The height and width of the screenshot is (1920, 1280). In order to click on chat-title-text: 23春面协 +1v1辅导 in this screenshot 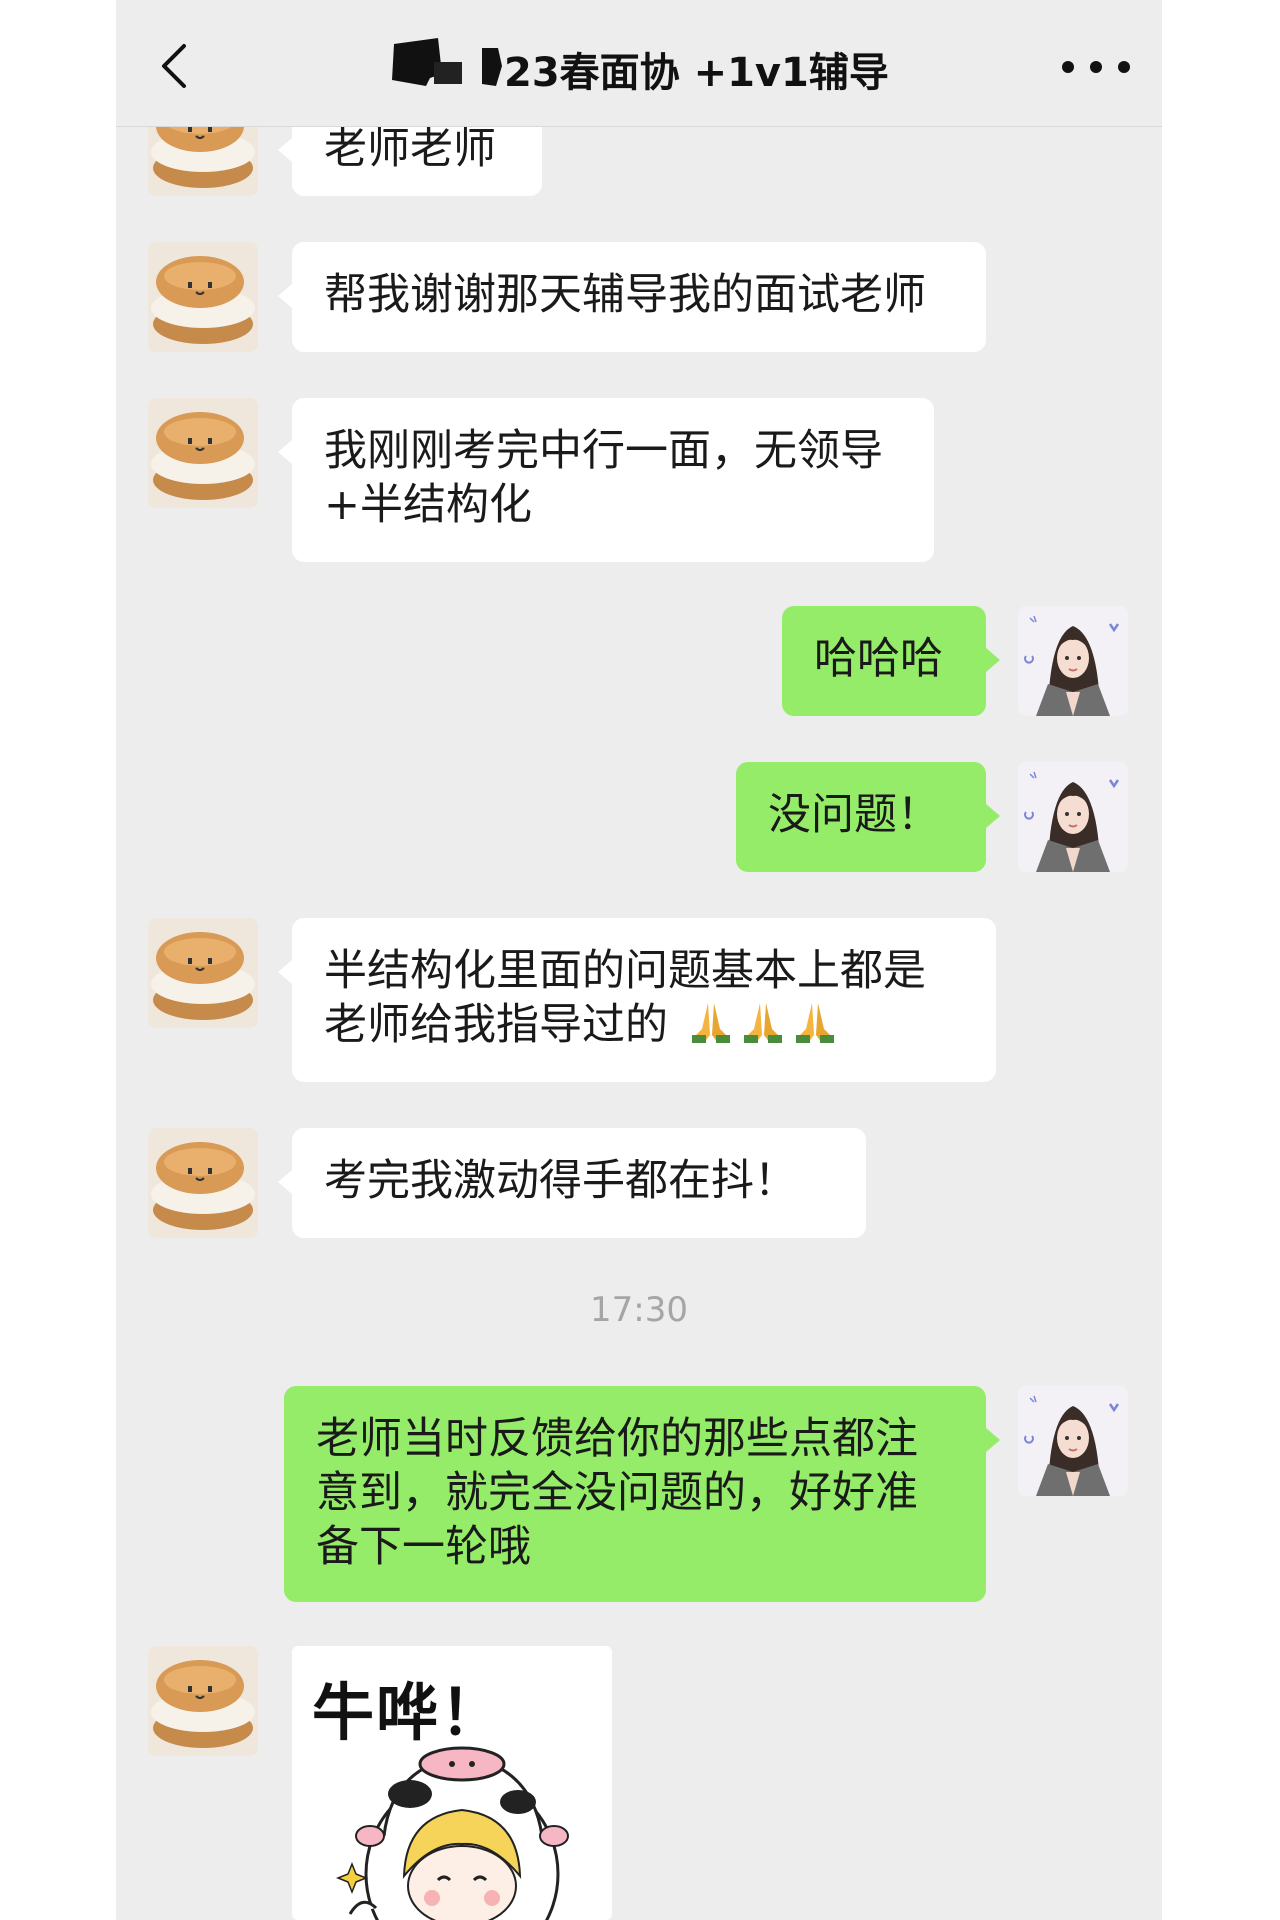, I will do `click(696, 73)`.